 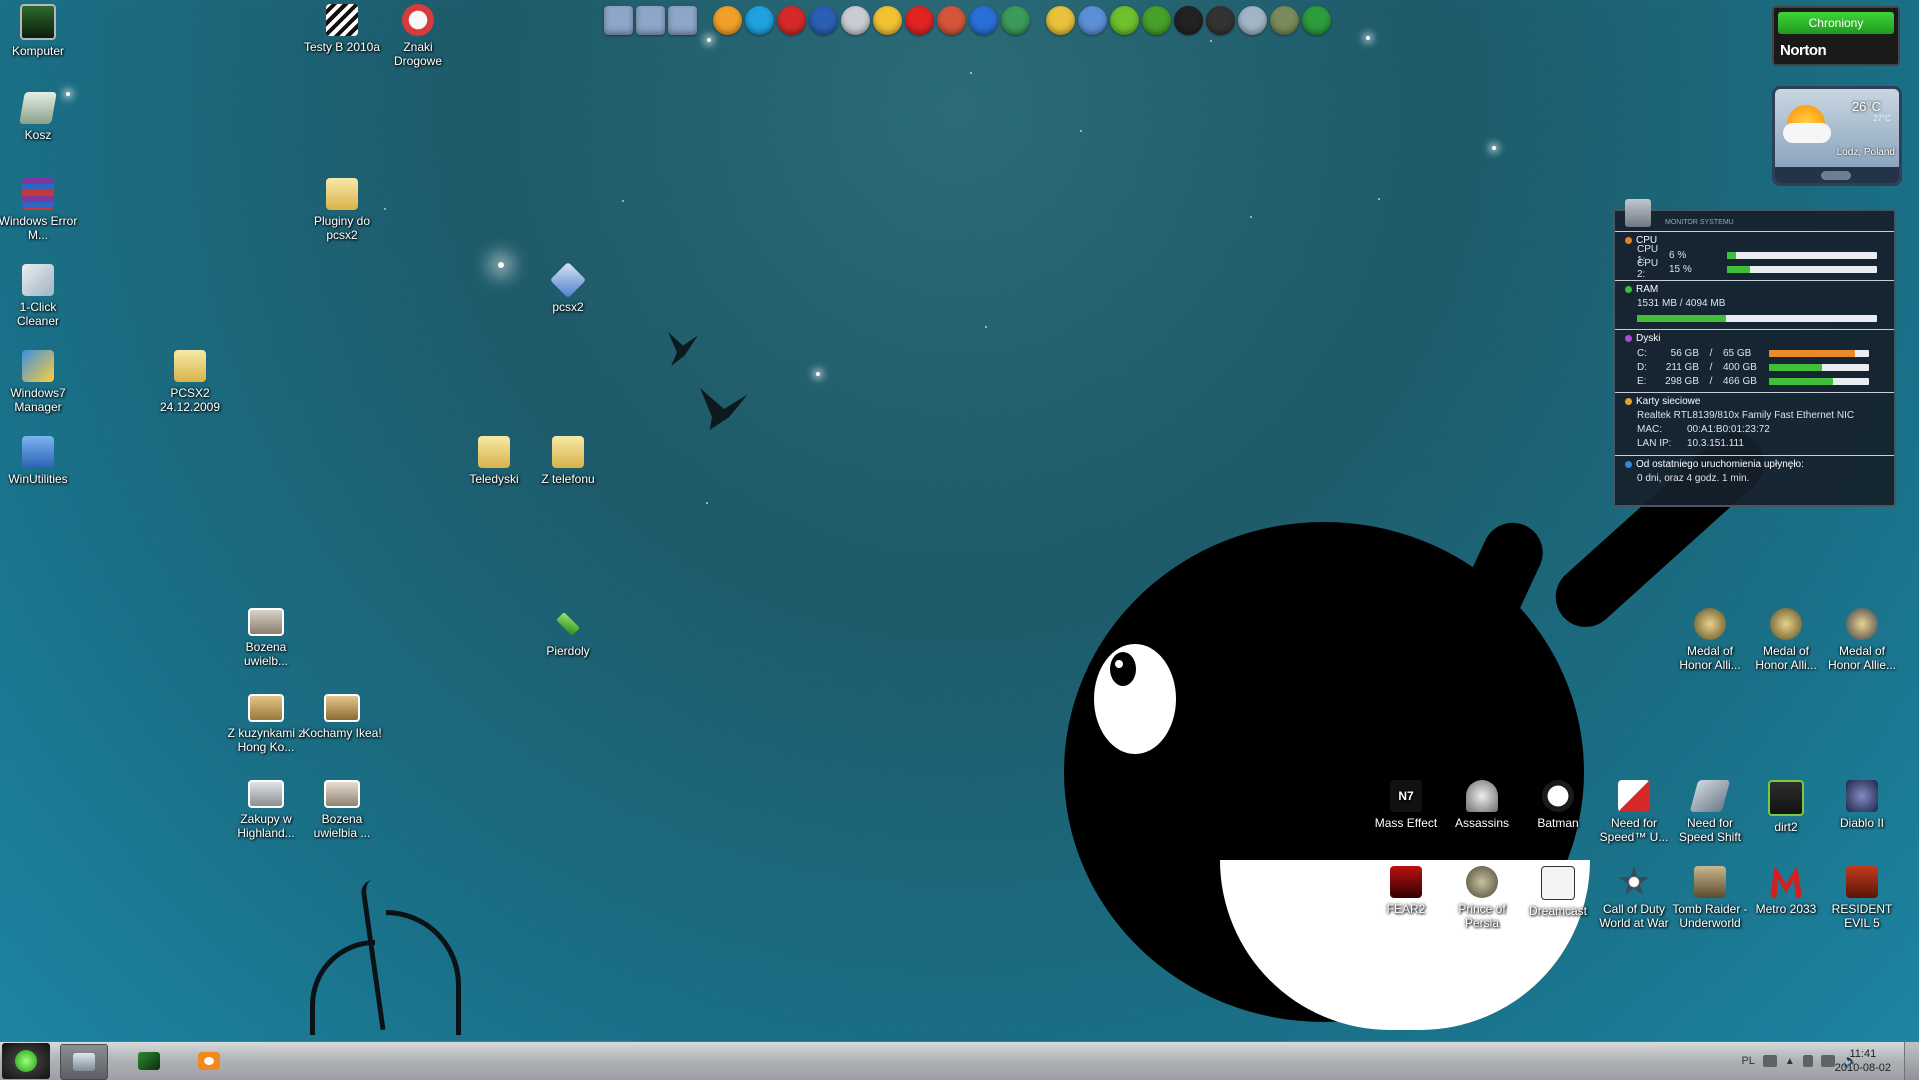 I want to click on desktop-icon-batman: Batman, so click(x=1558, y=805).